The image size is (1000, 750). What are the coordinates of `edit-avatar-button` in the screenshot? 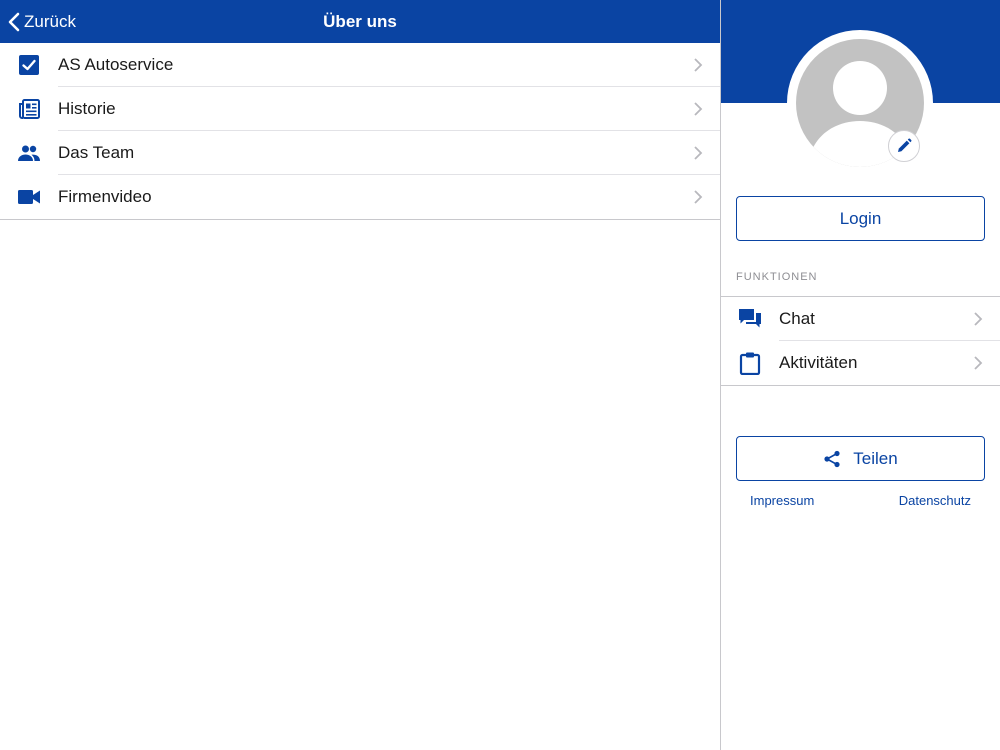 It's located at (904, 146).